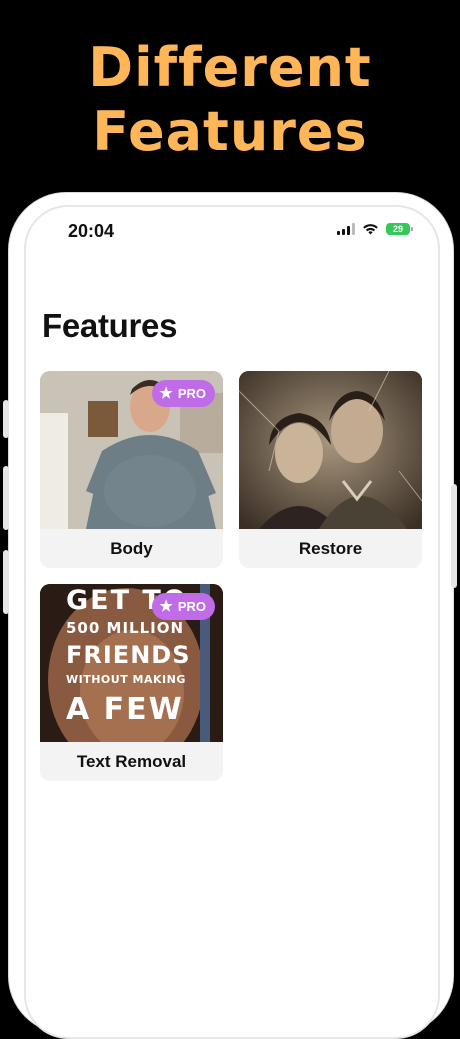 The image size is (460, 1039). What do you see at coordinates (91, 231) in the screenshot?
I see `status-time: 20:04` at bounding box center [91, 231].